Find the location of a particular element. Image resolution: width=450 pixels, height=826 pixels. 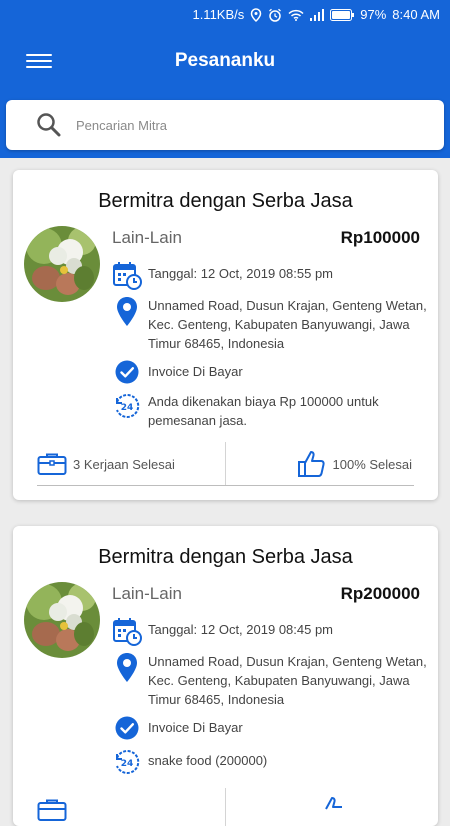

completion-stat: 100% Selesai is located at coordinates (355, 464).